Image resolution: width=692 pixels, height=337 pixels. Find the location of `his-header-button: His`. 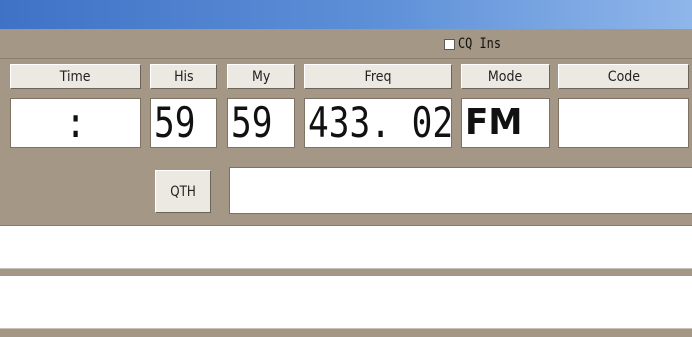

his-header-button: His is located at coordinates (183, 76).